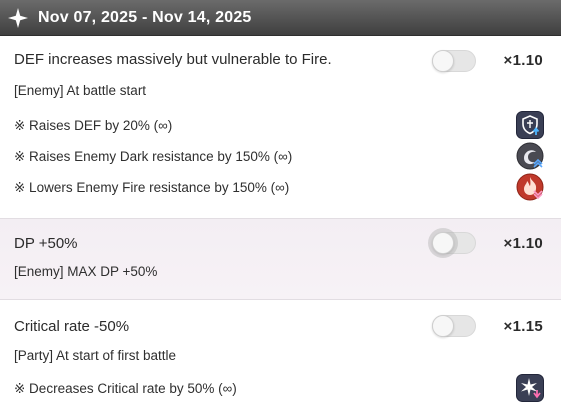  I want to click on date-range-label: Nov 07, 2025 - Nov 14, 2025, so click(145, 17).